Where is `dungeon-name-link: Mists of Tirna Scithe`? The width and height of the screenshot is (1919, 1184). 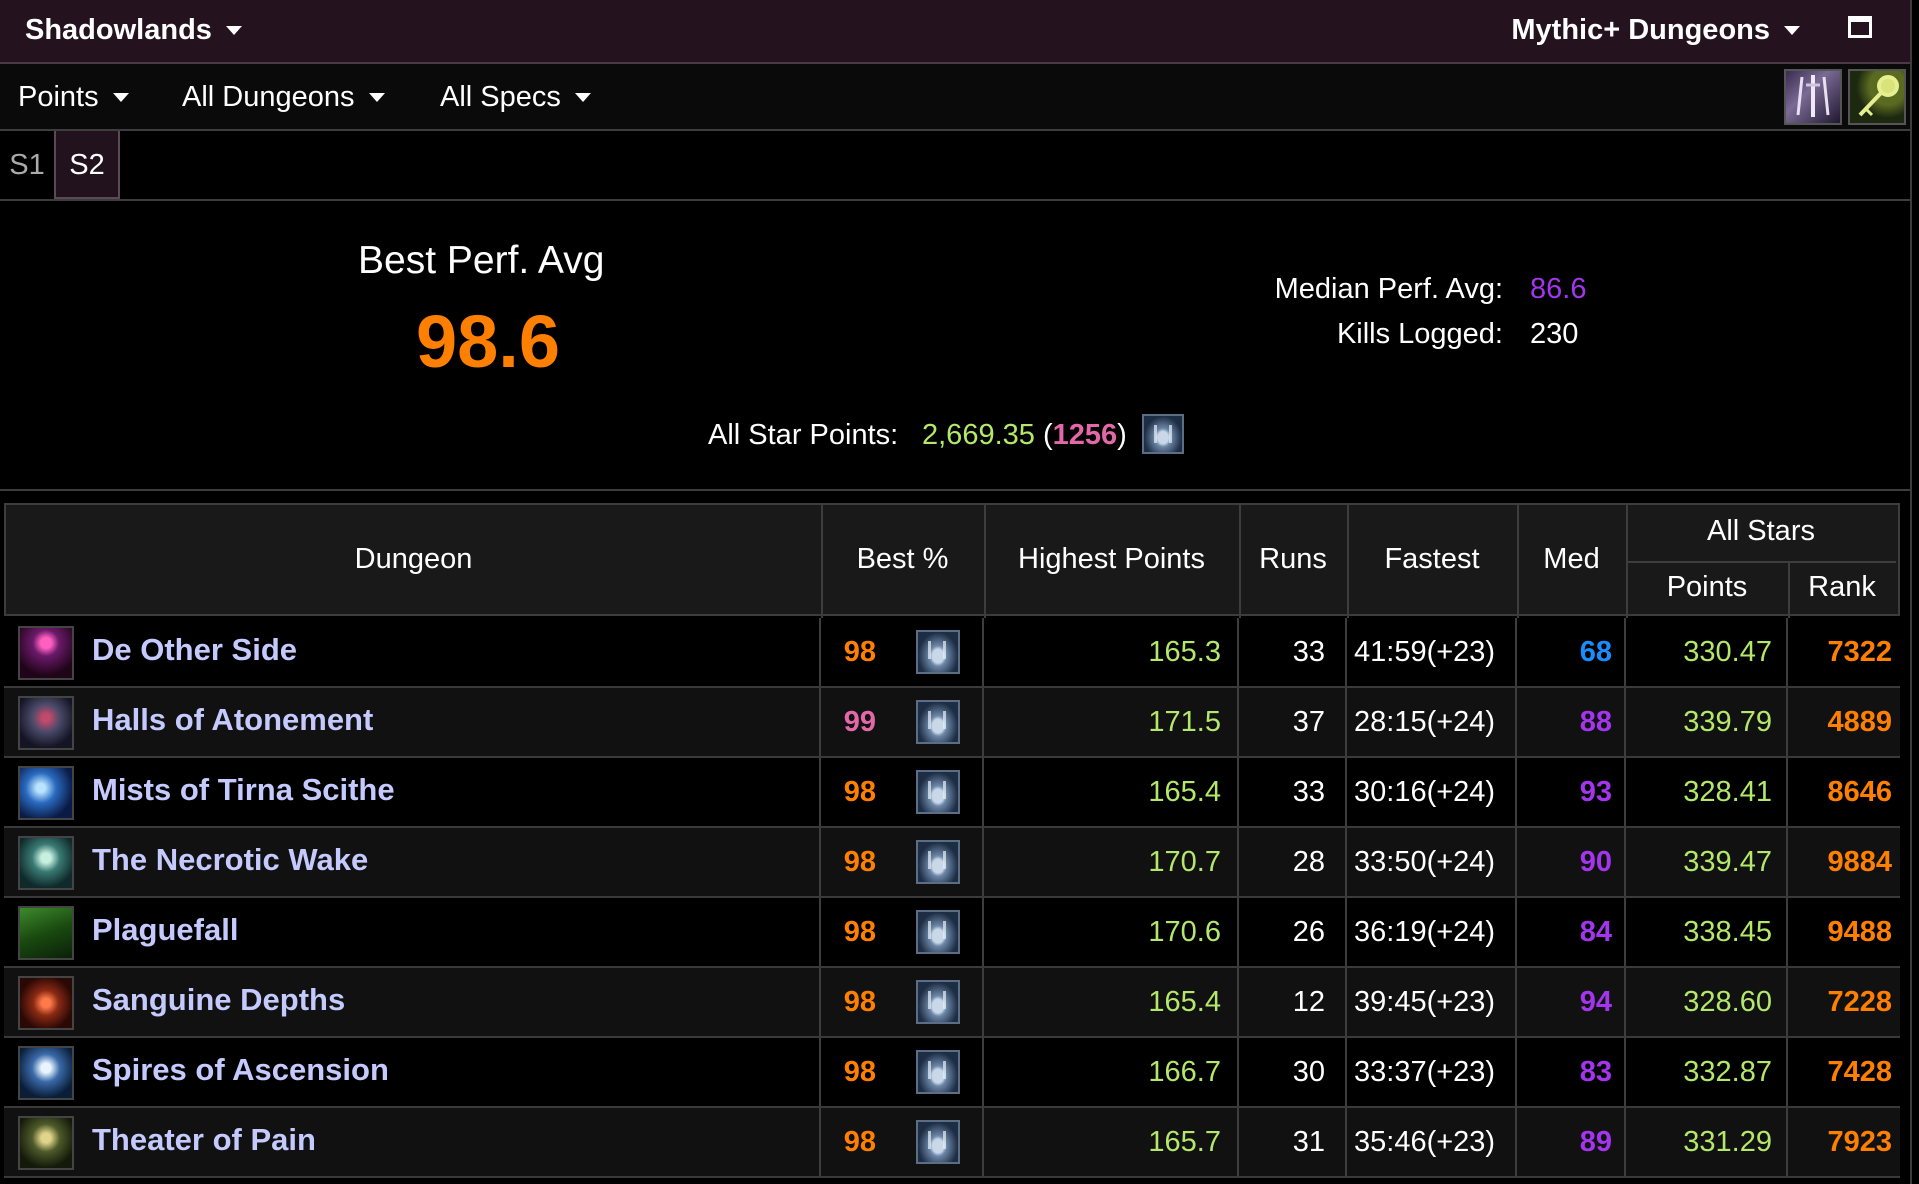
dungeon-name-link: Mists of Tirna Scithe is located at coordinates (243, 792).